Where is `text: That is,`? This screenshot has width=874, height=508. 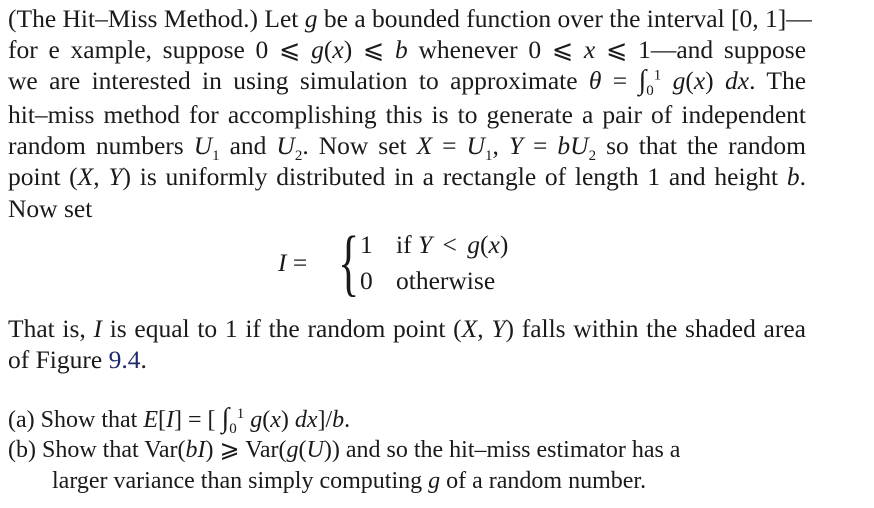
text: That is, is located at coordinates (51, 328).